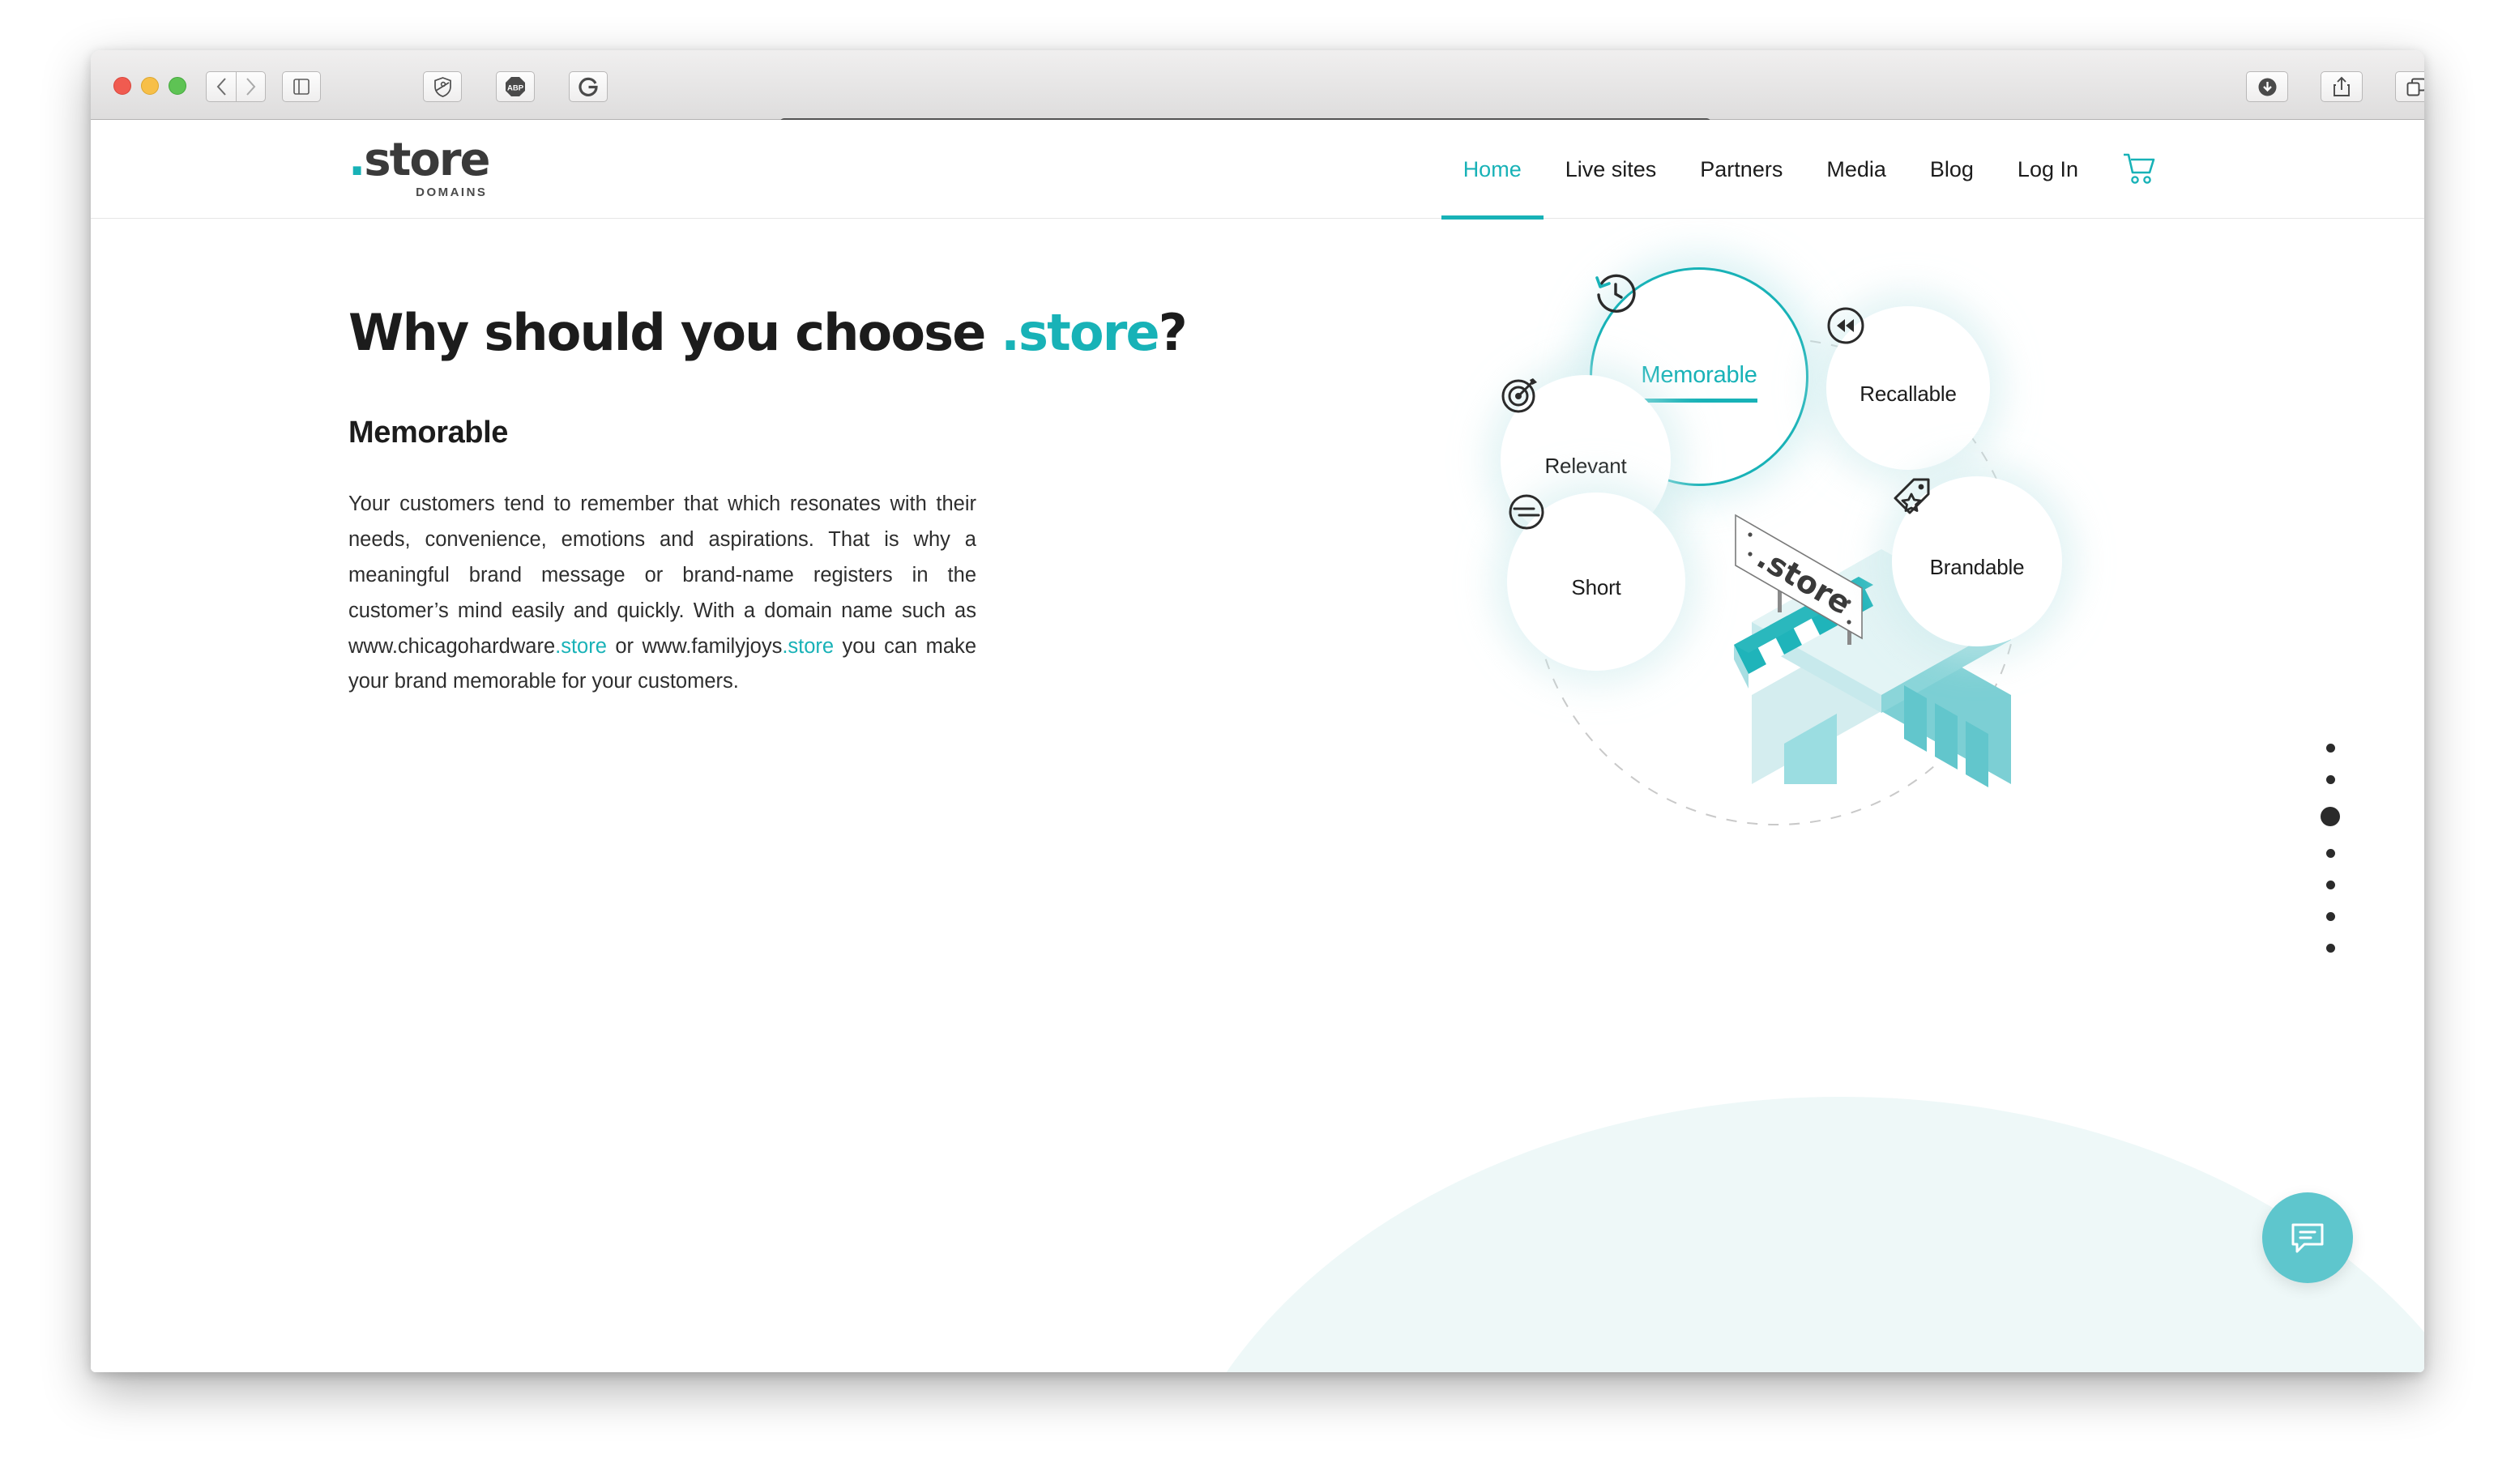  I want to click on logo-wordmark: .store, so click(419, 160).